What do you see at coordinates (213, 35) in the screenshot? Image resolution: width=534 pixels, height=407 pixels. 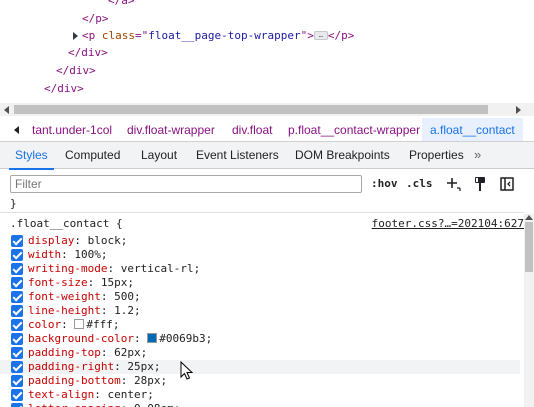 I see `dom-tree-node: <p class="float__page-top-wrapper">… </p>` at bounding box center [213, 35].